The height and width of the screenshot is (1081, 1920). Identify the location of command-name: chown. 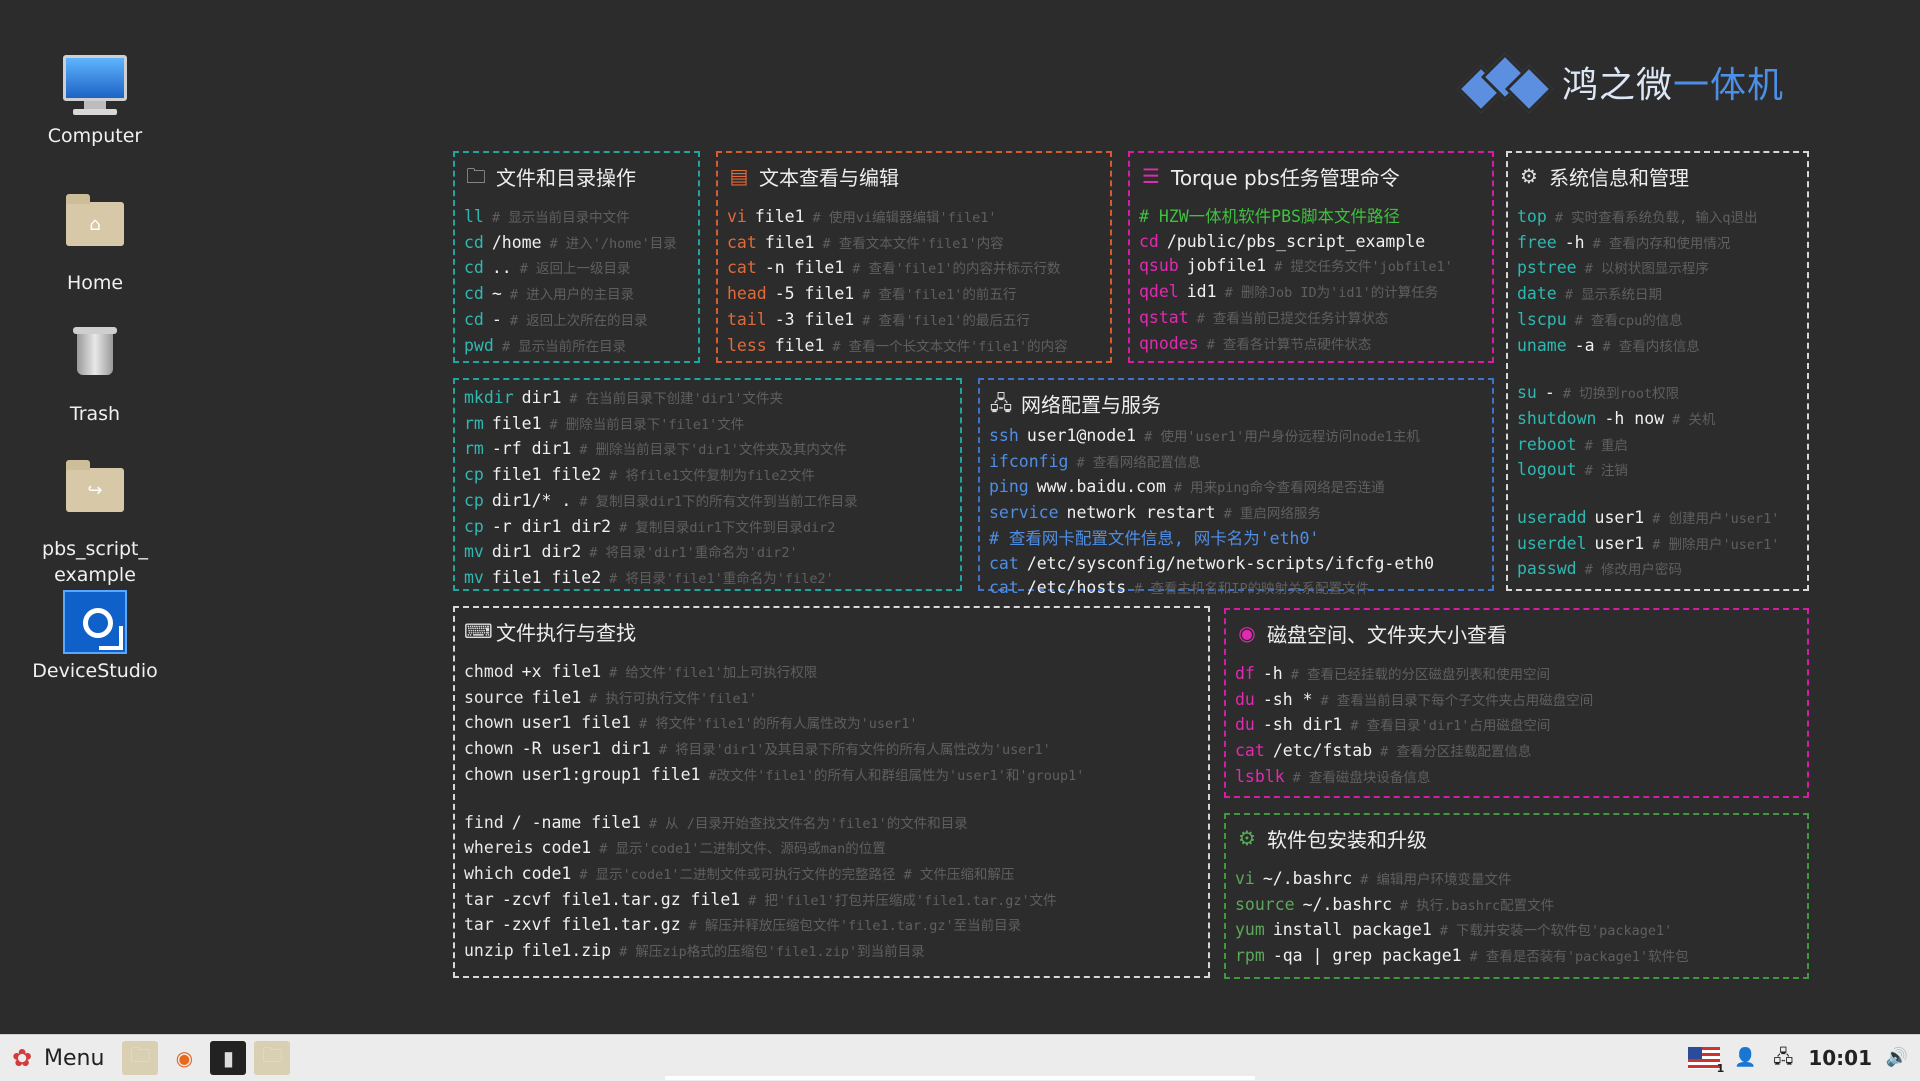
(489, 749).